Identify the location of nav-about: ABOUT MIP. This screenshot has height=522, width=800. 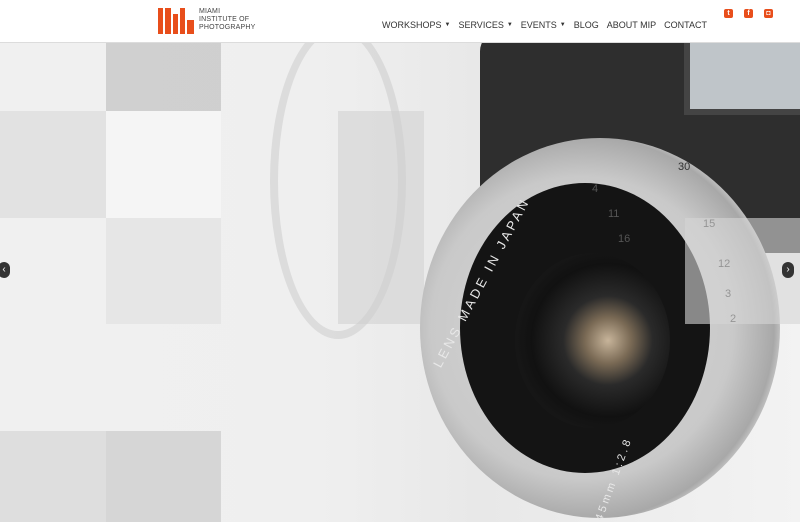
(631, 25).